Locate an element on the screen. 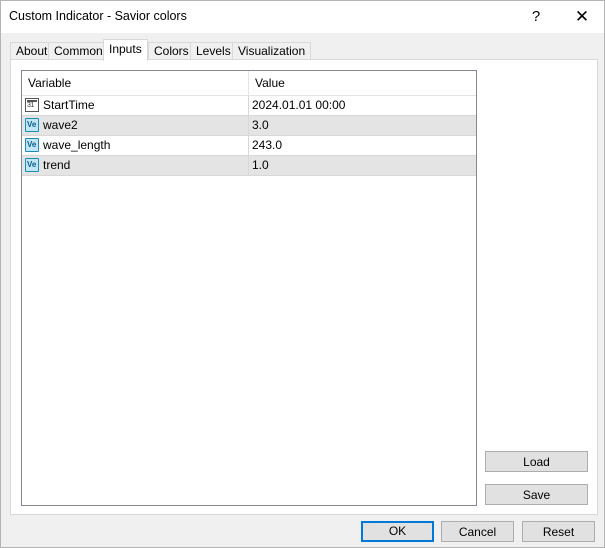  value-cell: 3.0 is located at coordinates (259, 125).